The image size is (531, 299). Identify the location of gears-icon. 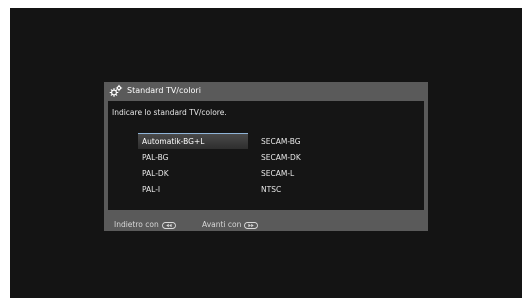
(116, 90).